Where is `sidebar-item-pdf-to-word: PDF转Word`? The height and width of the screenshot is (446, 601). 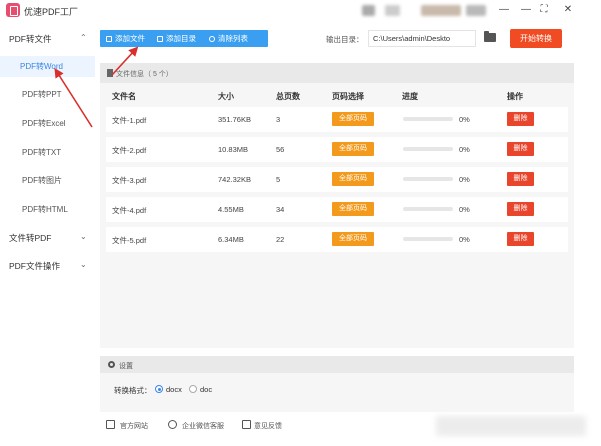
sidebar-item-pdf-to-word: PDF转Word is located at coordinates (47, 66).